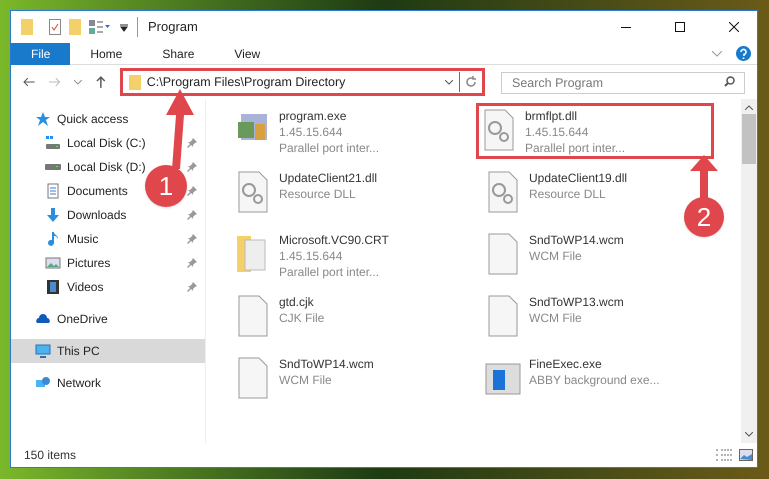  I want to click on ribbon-tab: View, so click(247, 53).